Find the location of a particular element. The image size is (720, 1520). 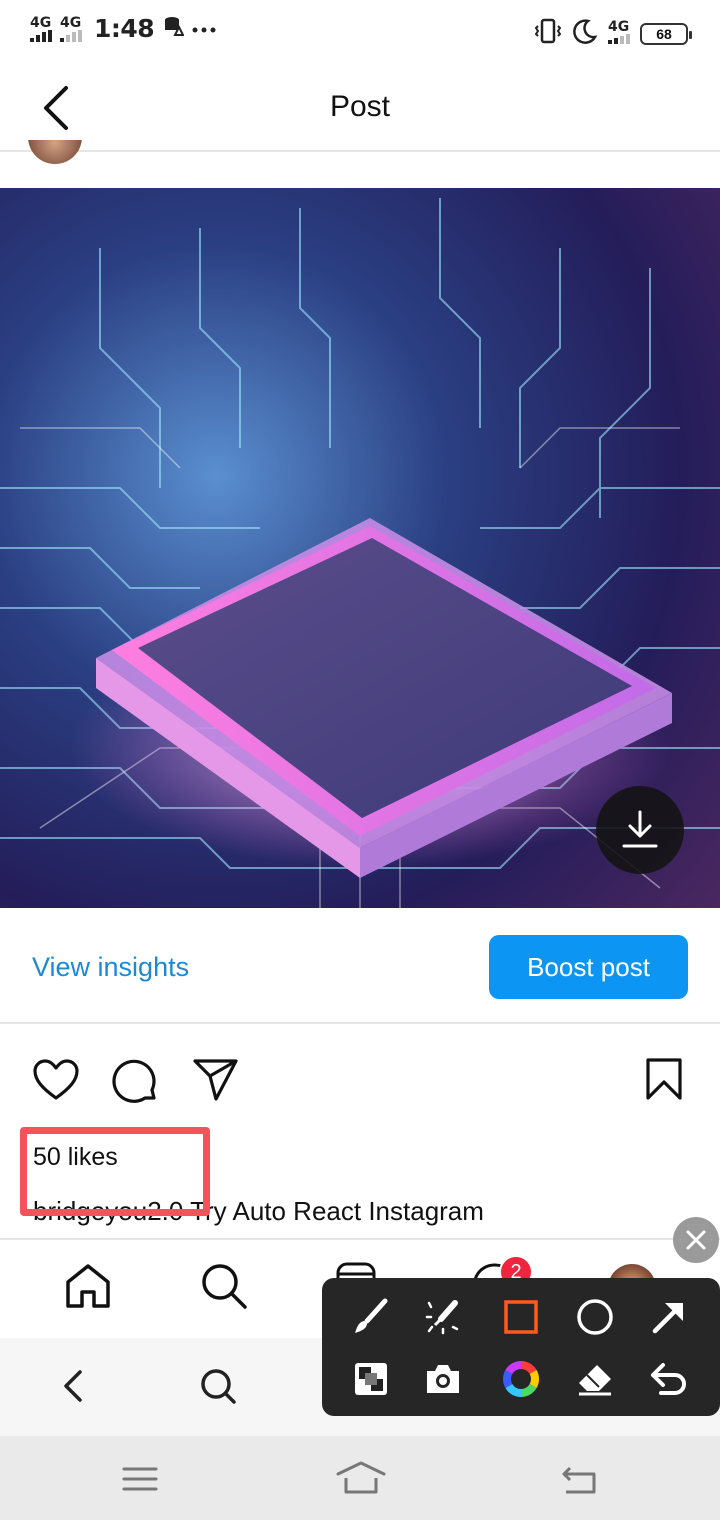

download-button is located at coordinates (640, 830).